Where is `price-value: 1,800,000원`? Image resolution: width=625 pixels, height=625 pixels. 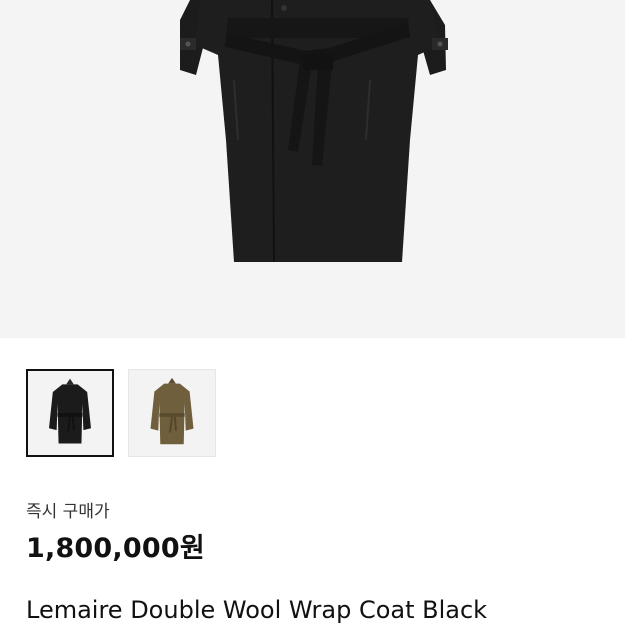 price-value: 1,800,000원 is located at coordinates (115, 548).